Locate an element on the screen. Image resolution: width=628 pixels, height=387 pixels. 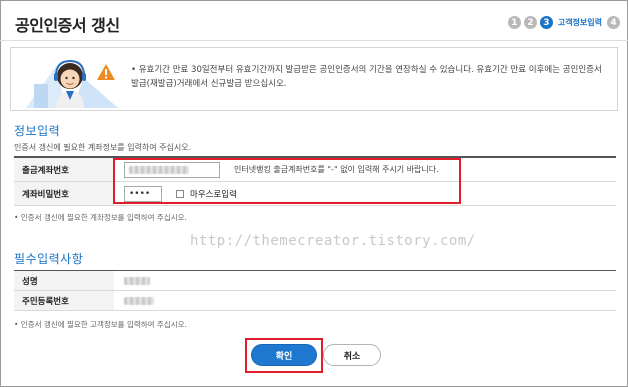
step-4: 4 is located at coordinates (613, 22).